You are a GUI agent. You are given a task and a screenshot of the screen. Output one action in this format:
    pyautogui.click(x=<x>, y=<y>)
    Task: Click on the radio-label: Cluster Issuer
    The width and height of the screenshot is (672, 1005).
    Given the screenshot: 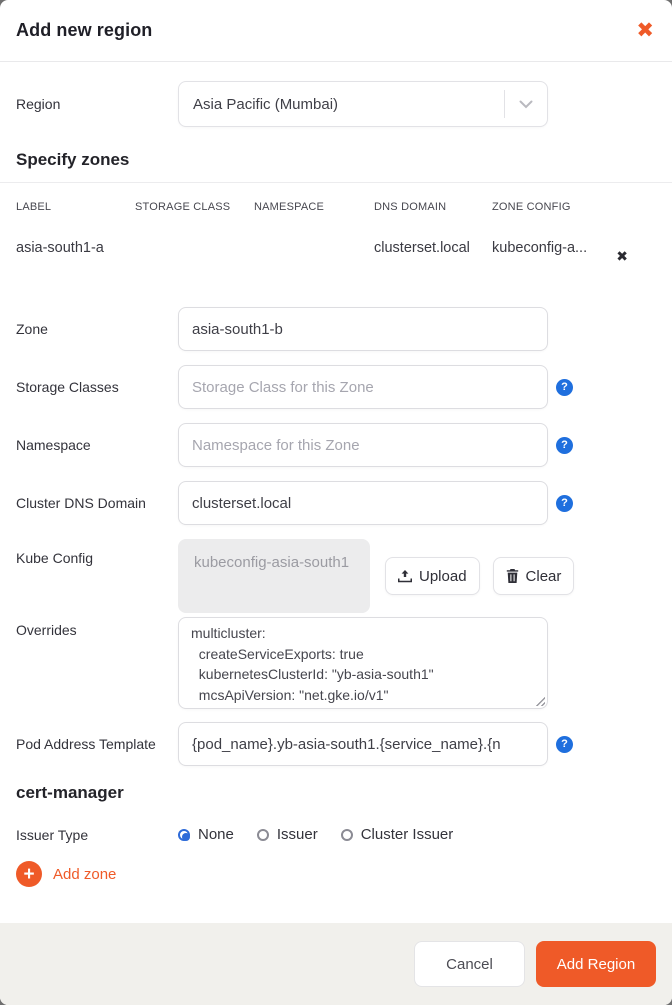 What is the action you would take?
    pyautogui.click(x=407, y=834)
    